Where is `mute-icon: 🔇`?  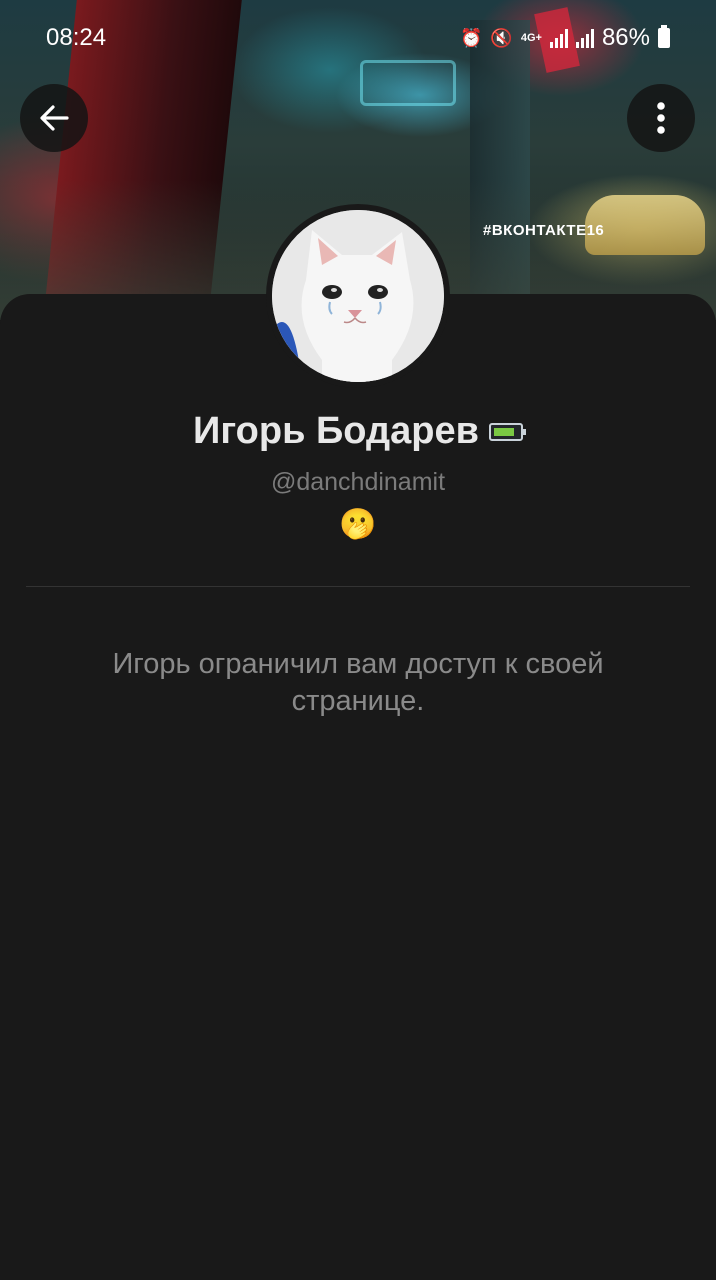 mute-icon: 🔇 is located at coordinates (501, 37).